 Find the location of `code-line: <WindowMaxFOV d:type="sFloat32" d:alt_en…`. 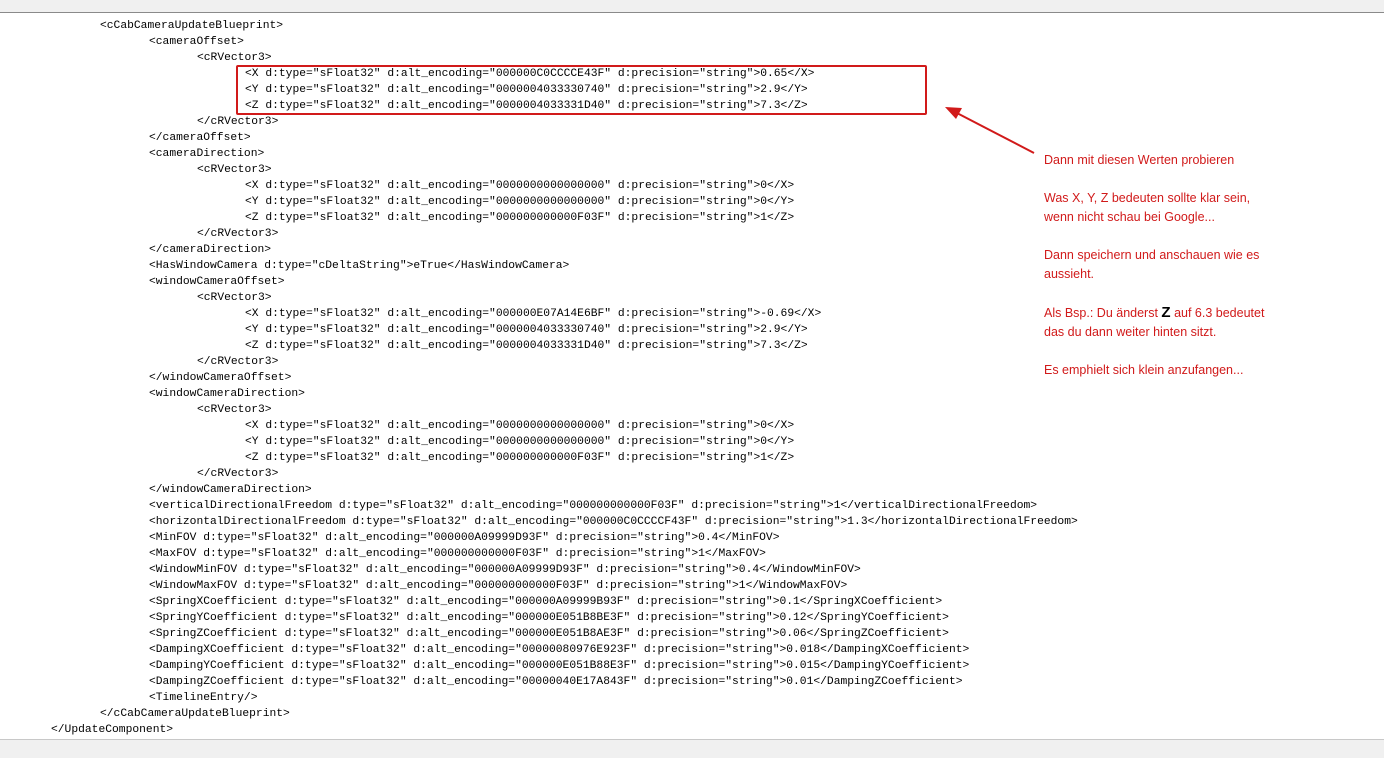

code-line: <WindowMaxFOV d:type="sFloat32" d:alt_en… is located at coordinates (498, 586).